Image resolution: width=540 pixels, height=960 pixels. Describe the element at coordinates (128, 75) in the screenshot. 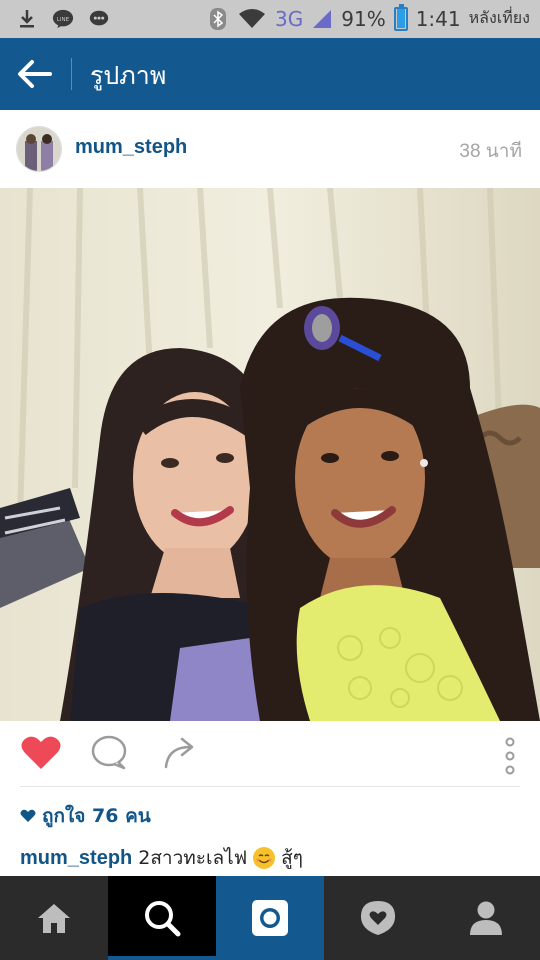

I see `page-title: รูปภาพ` at that location.